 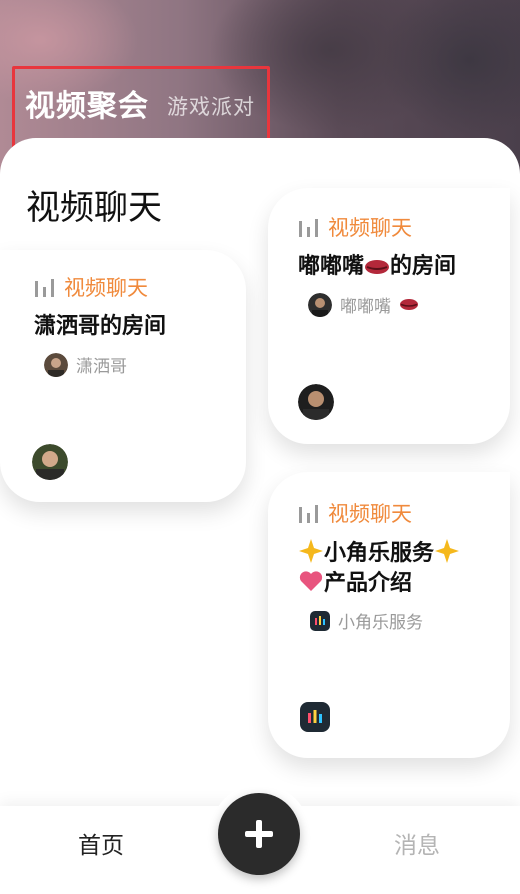 What do you see at coordinates (101, 367) in the screenshot?
I see `host-name: 潇洒哥` at bounding box center [101, 367].